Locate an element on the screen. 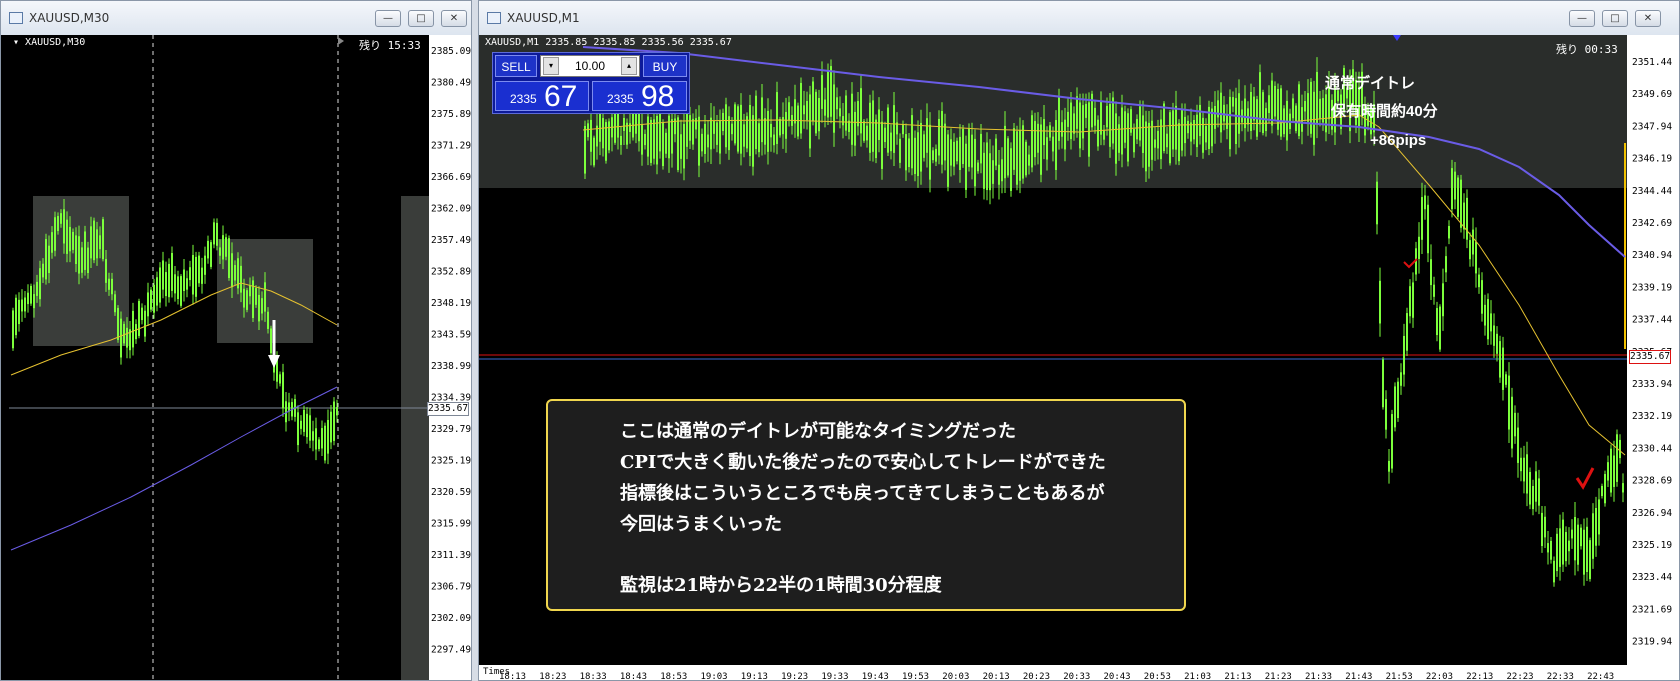 Image resolution: width=1680 pixels, height=681 pixels. sell-price: 2335 67 is located at coordinates (542, 96).